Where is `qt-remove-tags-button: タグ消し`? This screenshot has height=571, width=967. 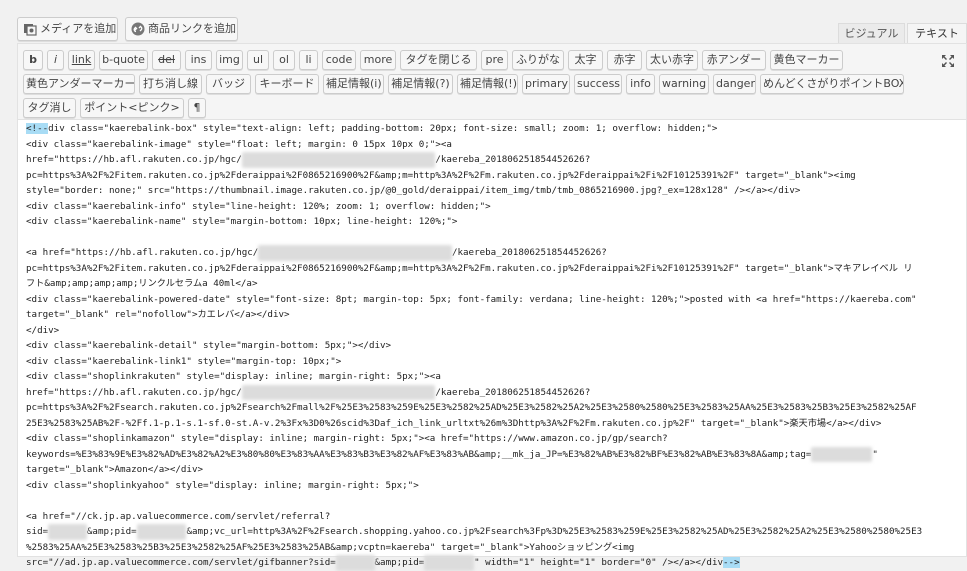 qt-remove-tags-button: タグ消し is located at coordinates (49, 108).